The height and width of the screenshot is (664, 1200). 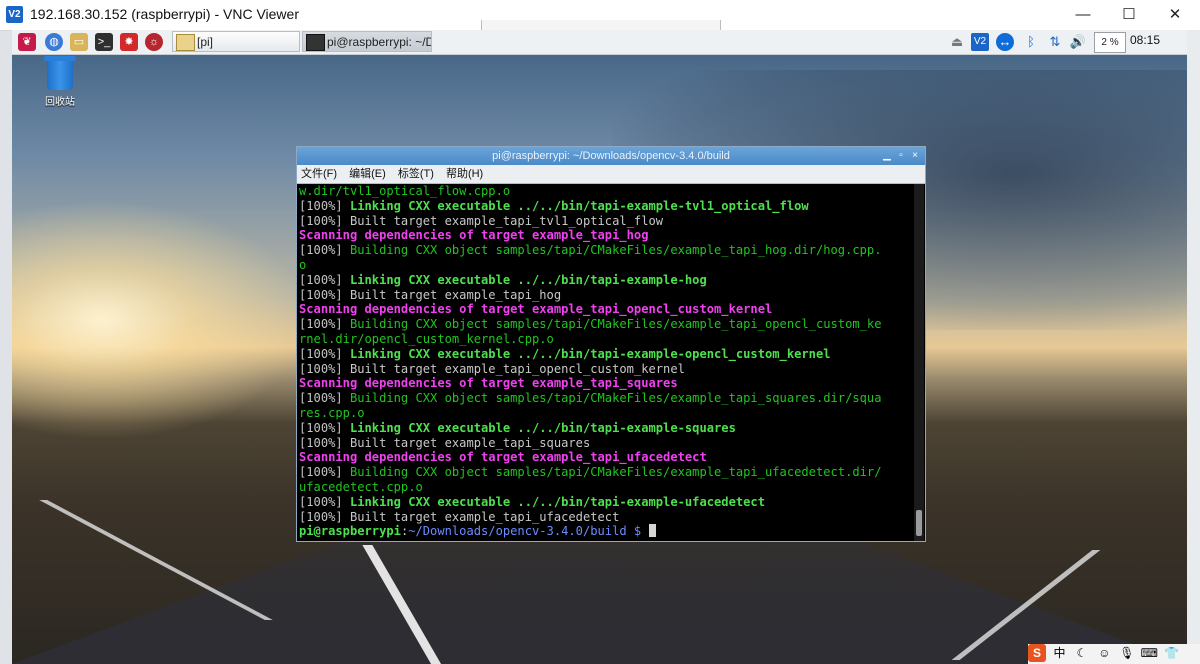 I want to click on ime-language-indicator: 中, so click(x=1059, y=653).